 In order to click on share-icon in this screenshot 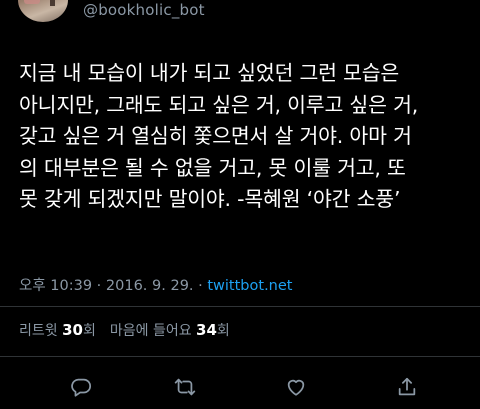, I will do `click(407, 386)`.